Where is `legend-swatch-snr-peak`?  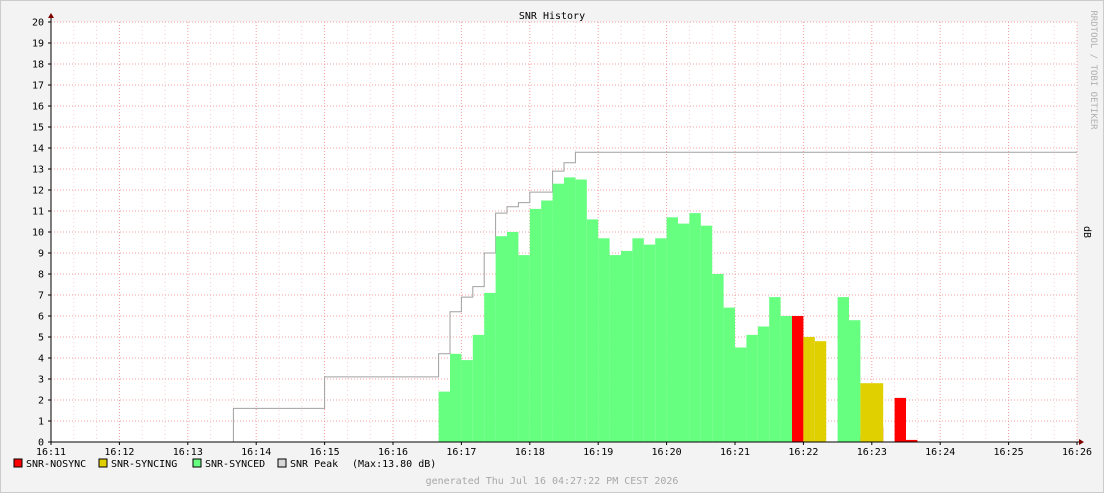
legend-swatch-snr-peak is located at coordinates (282, 463).